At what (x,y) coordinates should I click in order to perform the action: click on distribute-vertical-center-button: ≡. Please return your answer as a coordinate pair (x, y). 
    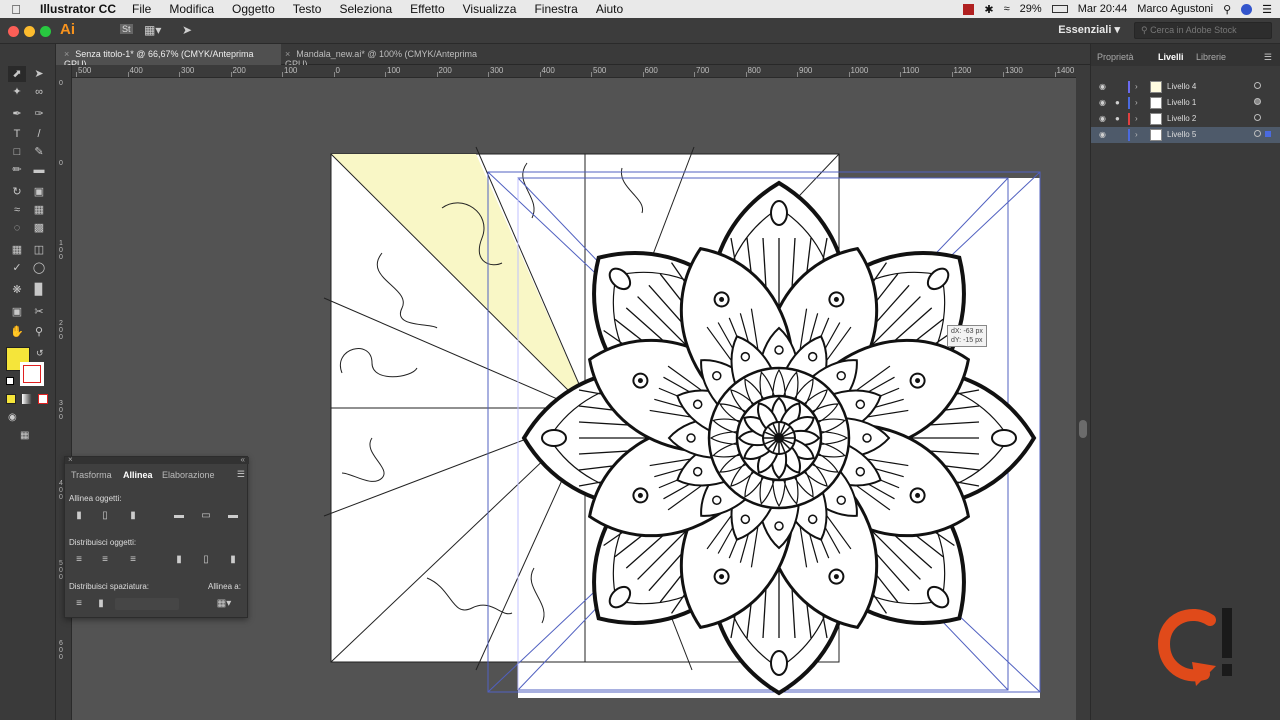
    Looking at the image, I should click on (105, 560).